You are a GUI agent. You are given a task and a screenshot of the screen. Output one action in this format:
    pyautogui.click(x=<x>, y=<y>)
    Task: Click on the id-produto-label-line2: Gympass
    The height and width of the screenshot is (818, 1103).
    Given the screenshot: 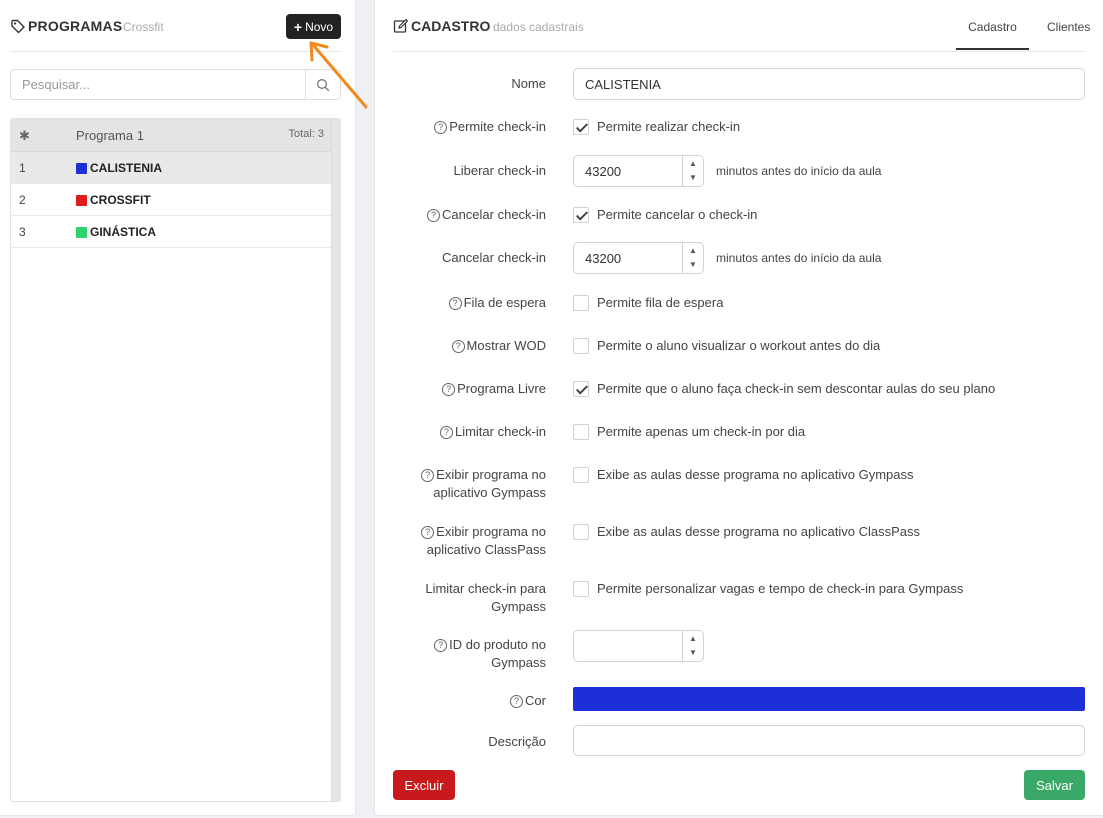 What is the action you would take?
    pyautogui.click(x=518, y=662)
    